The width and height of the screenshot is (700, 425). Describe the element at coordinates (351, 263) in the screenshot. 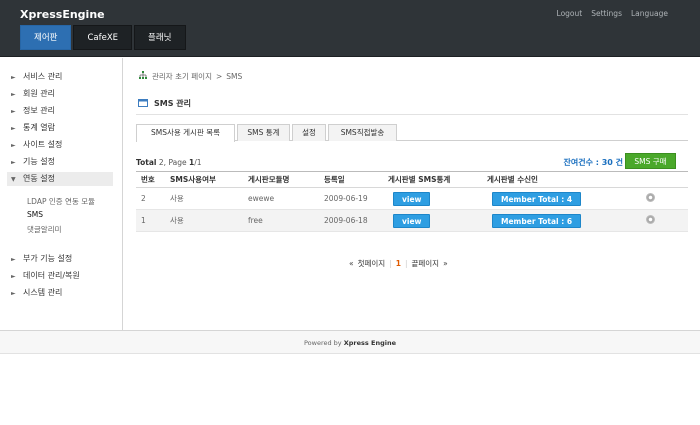

I see `first-arrow-icon: «` at that location.